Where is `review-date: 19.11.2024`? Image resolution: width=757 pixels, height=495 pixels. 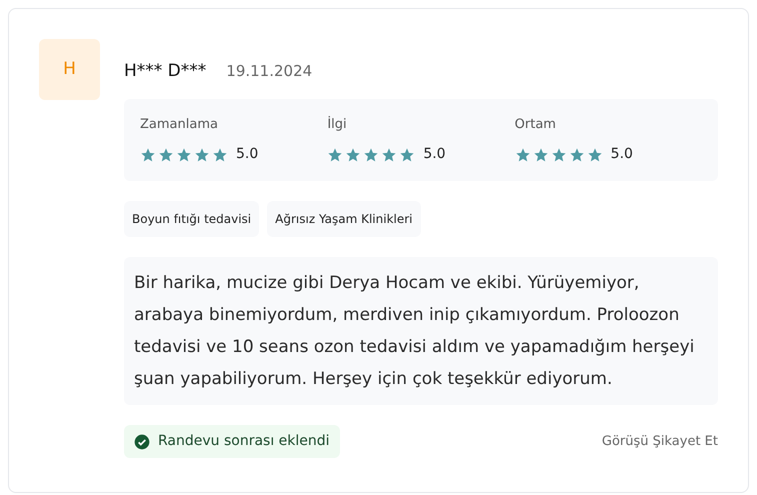 review-date: 19.11.2024 is located at coordinates (269, 71).